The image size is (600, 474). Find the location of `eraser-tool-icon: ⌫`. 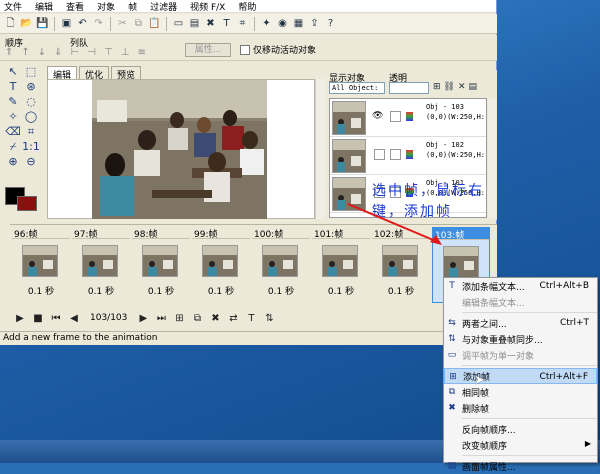

eraser-tool-icon: ⌫ is located at coordinates (13, 131).